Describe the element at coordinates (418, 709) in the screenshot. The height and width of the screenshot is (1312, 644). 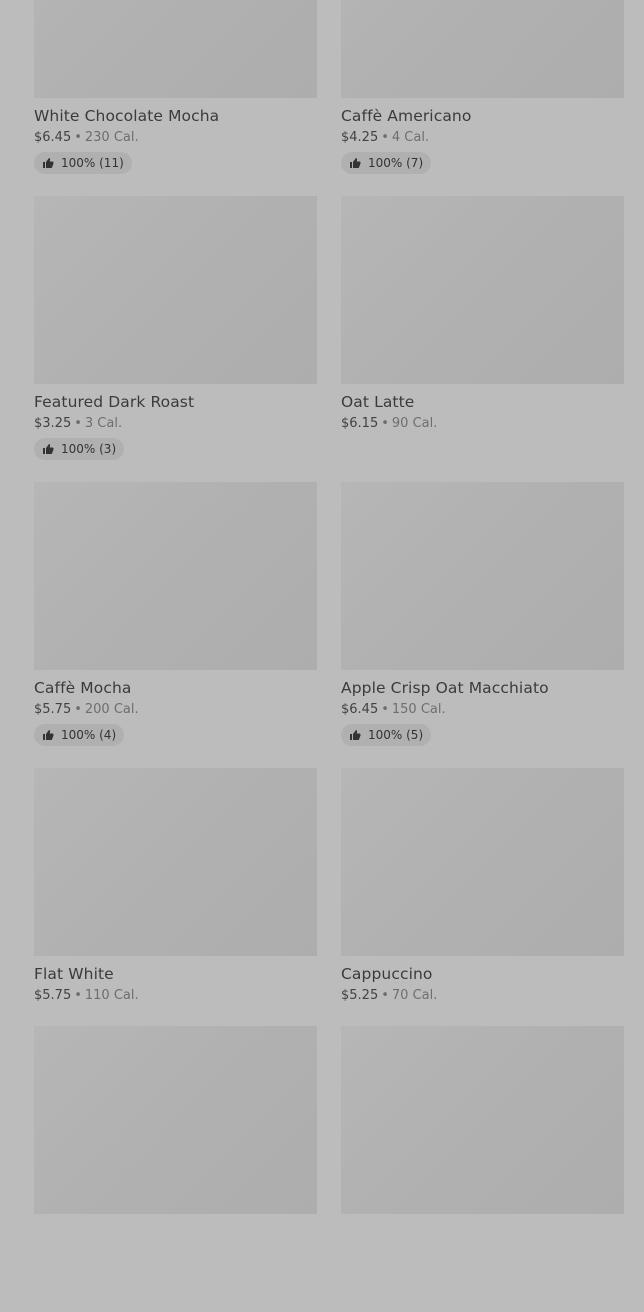
I see `menu-item-calories: 150 Cal.` at that location.